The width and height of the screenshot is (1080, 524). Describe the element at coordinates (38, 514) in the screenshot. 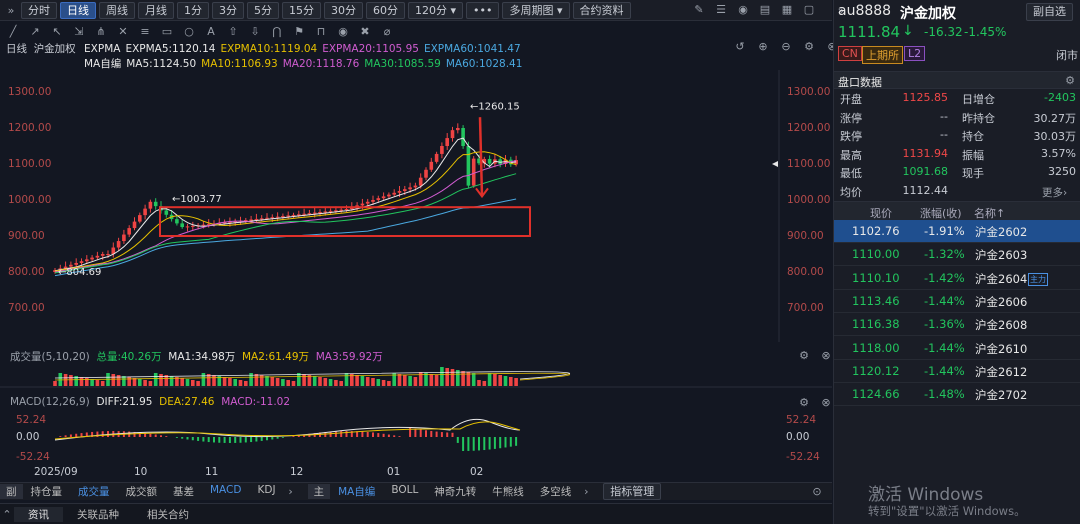

I see `footer-tab: 资讯` at that location.